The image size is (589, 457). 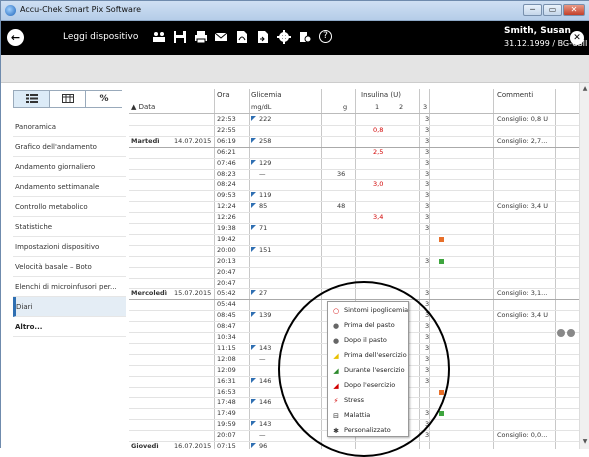 I want to click on row-time: 16:31, so click(x=226, y=381).